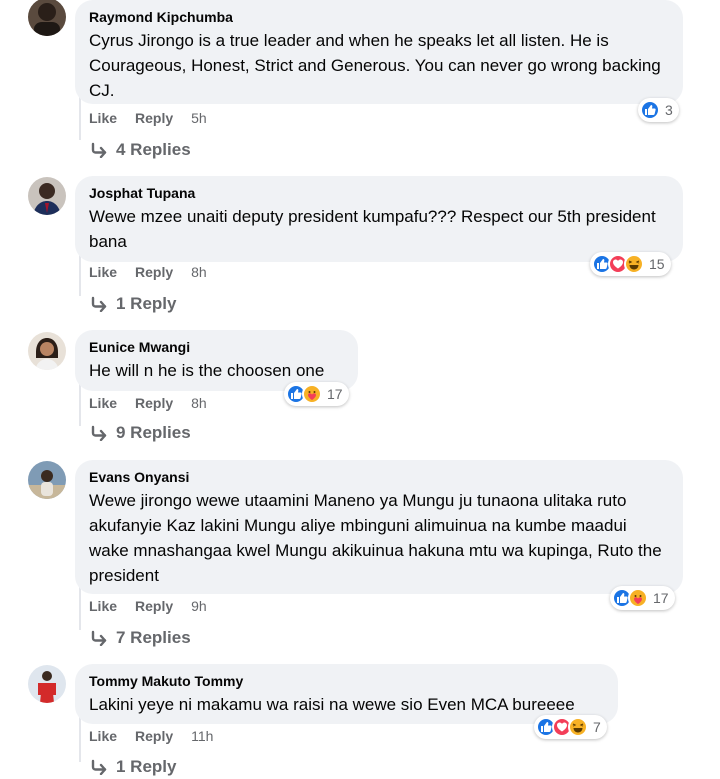 The image size is (720, 779). I want to click on reaction-count: 3, so click(669, 110).